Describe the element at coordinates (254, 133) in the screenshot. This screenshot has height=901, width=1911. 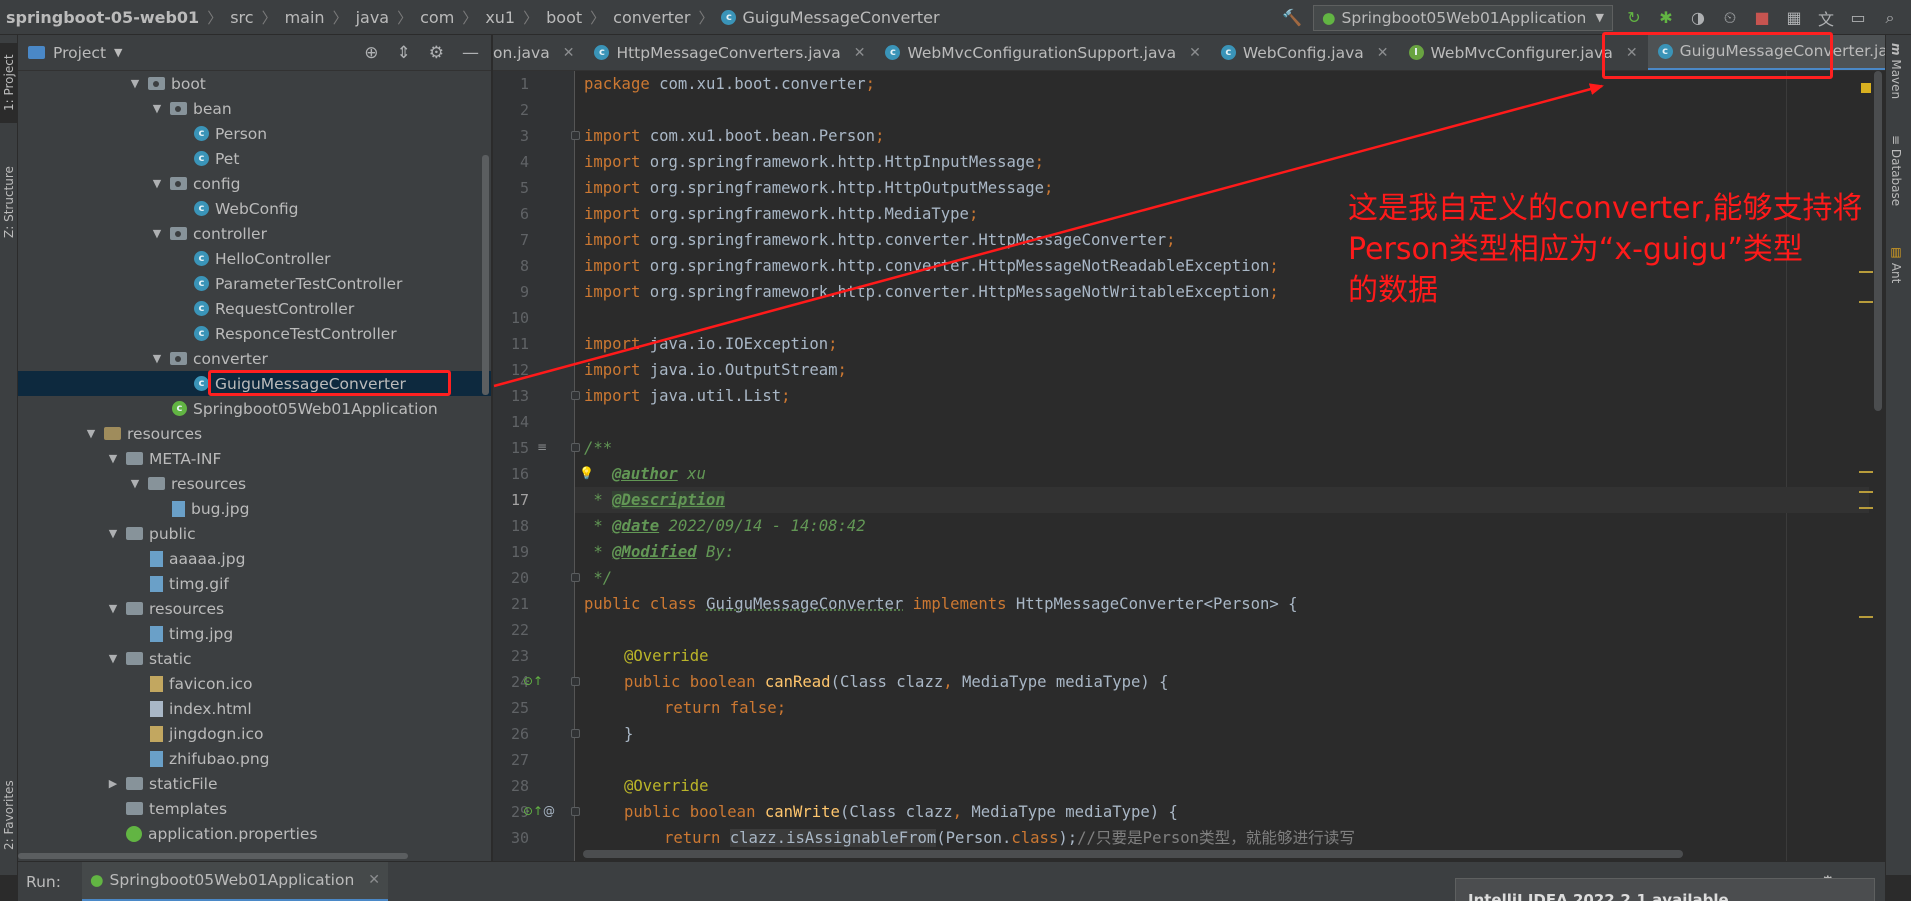
I see `tree-item-person: c Person` at that location.